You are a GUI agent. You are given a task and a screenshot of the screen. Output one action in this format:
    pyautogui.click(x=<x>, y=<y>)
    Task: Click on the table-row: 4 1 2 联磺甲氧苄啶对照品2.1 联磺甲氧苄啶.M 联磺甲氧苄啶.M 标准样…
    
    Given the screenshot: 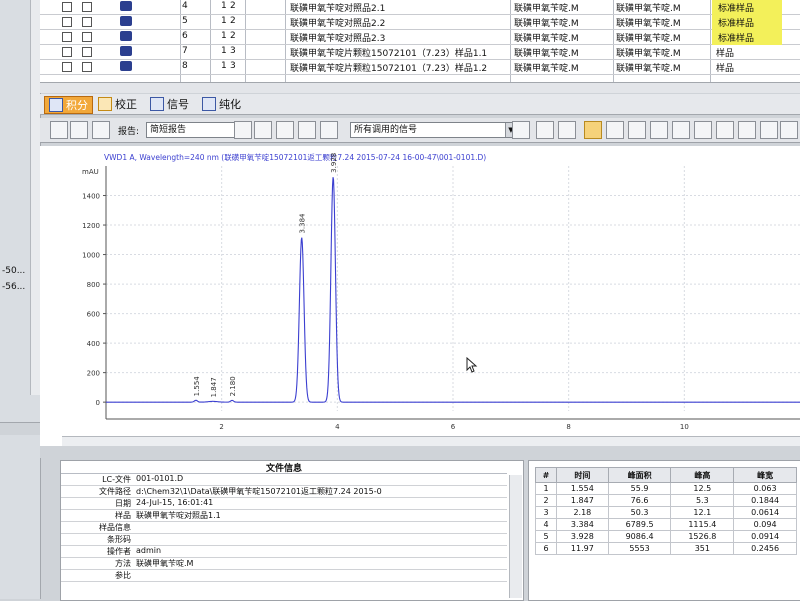 What is the action you would take?
    pyautogui.click(x=420, y=7)
    